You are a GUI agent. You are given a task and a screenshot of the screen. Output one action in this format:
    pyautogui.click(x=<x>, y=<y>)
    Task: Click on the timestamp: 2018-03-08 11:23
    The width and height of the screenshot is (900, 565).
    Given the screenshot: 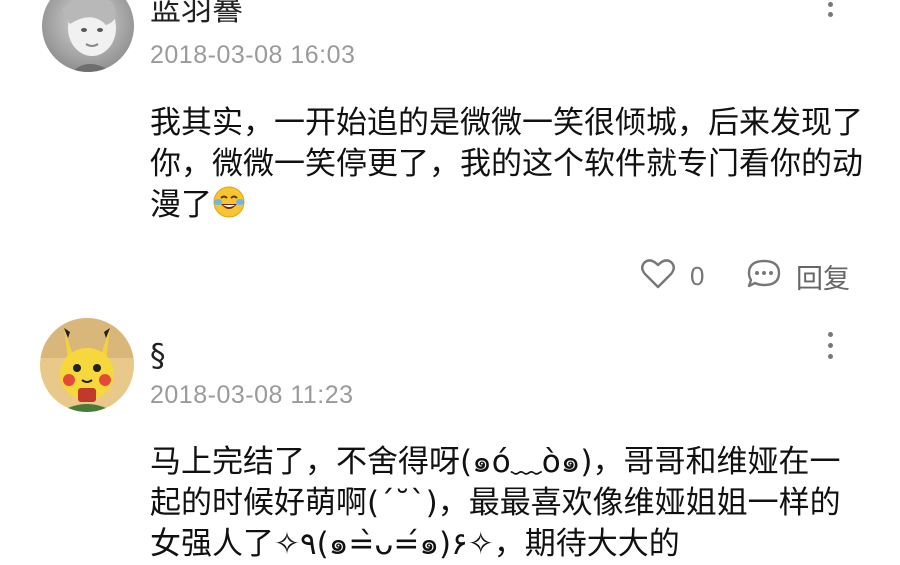 What is the action you would take?
    pyautogui.click(x=252, y=395)
    